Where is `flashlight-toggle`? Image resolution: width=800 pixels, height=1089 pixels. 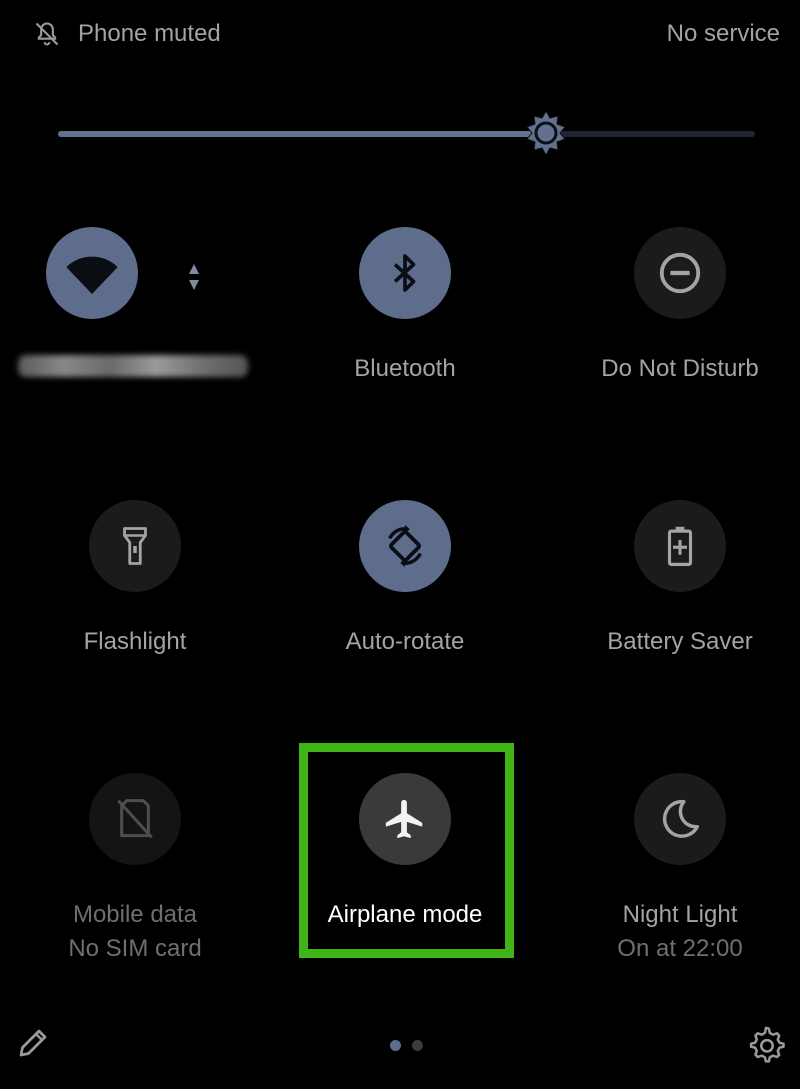
flashlight-toggle is located at coordinates (135, 546).